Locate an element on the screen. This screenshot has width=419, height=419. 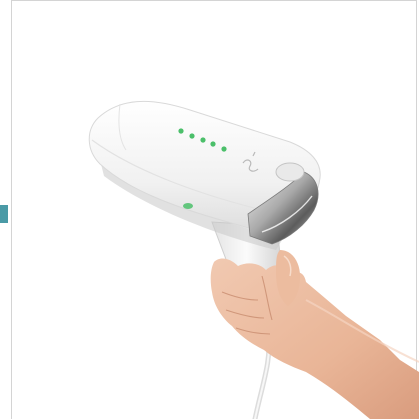
front-cap is located at coordinates (290, 172).